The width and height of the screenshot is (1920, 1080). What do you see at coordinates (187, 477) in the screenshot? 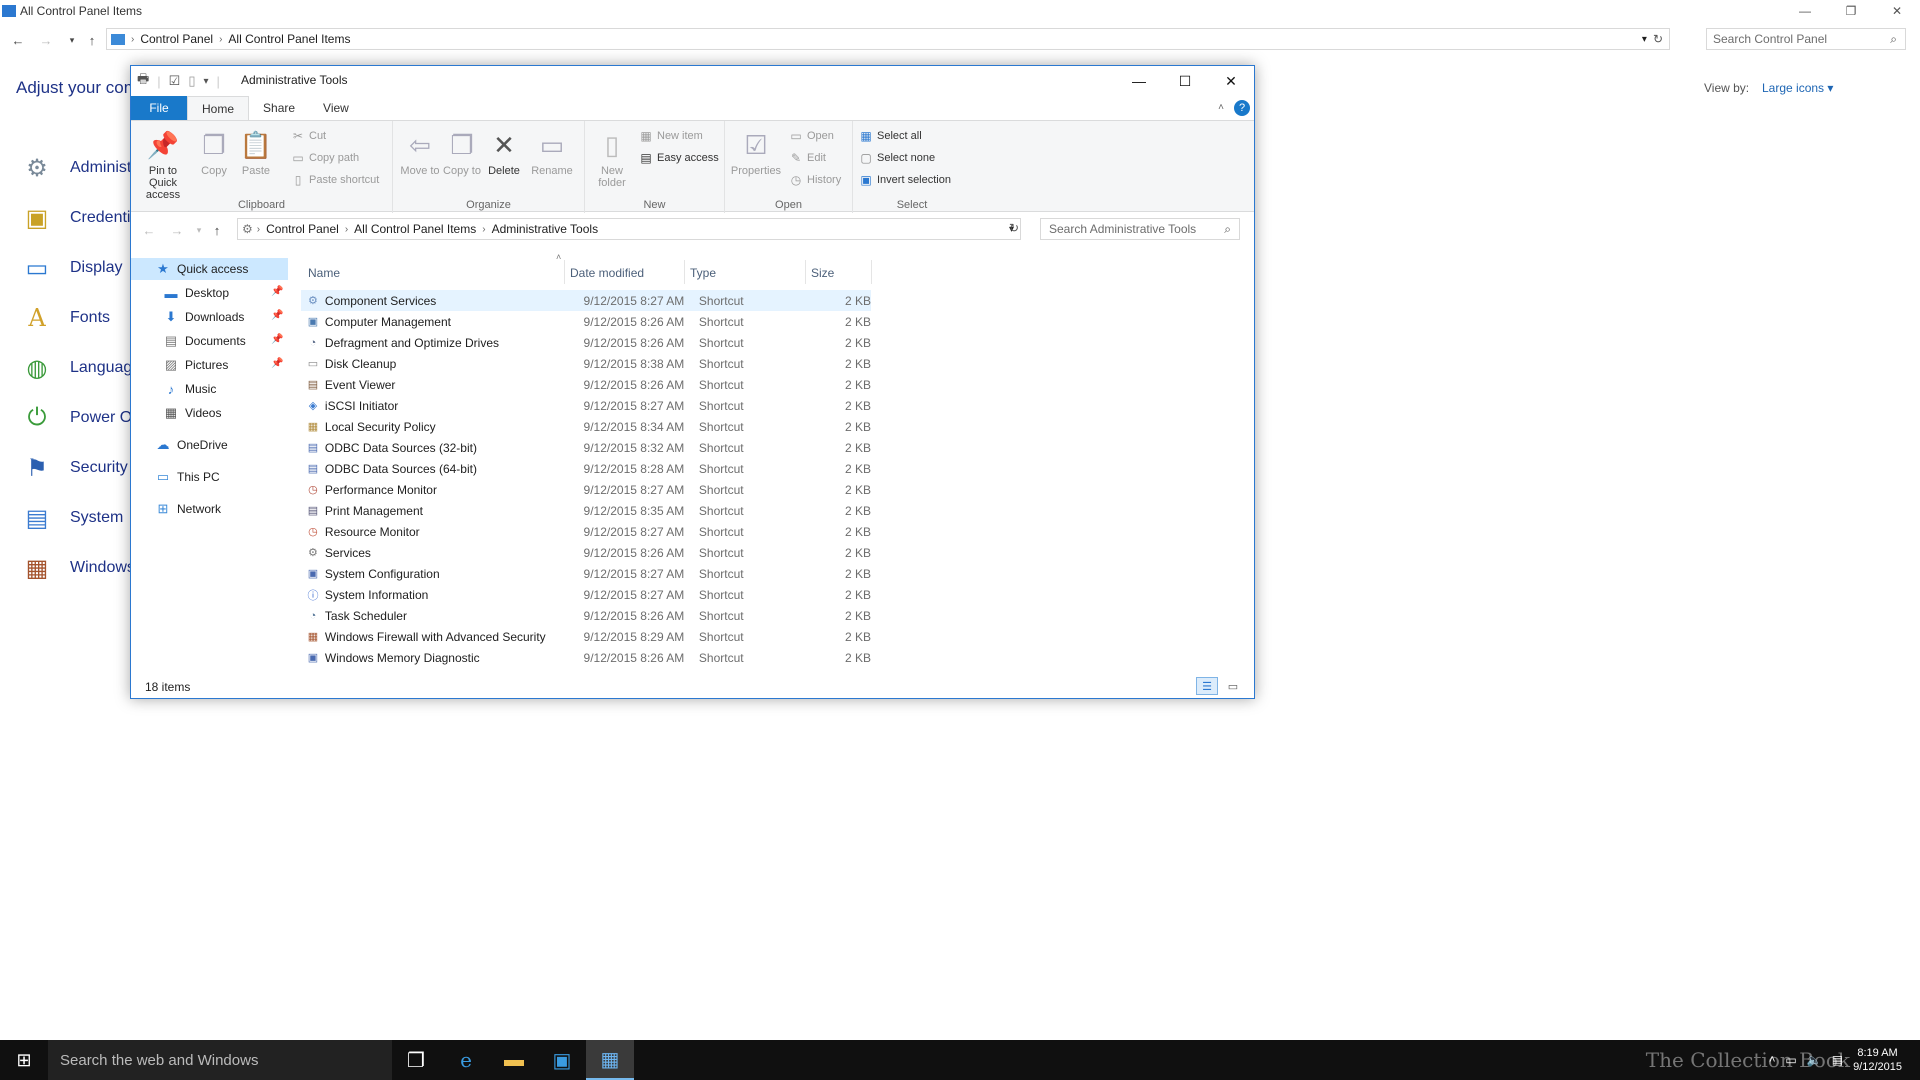
I see `nav-item-this-pc: ▭ This PC` at bounding box center [187, 477].